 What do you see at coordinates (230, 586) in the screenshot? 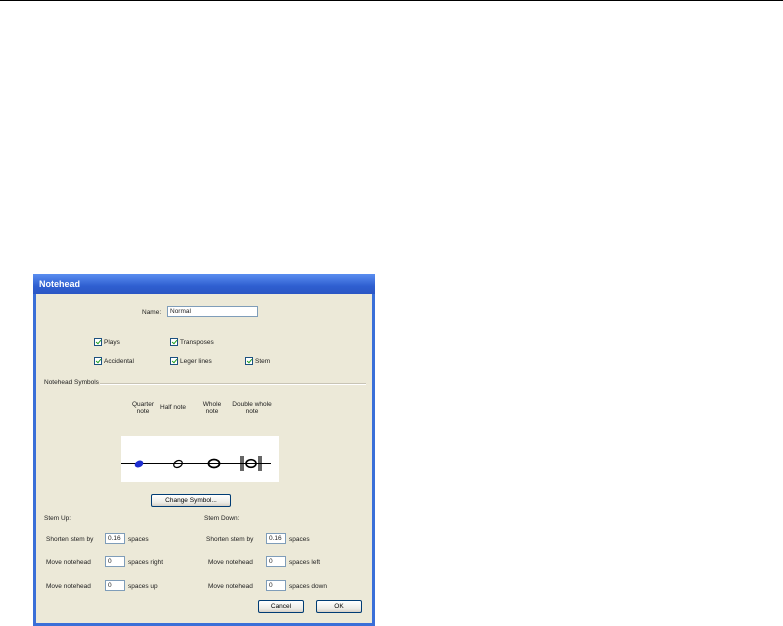
I see `stem-down-move2-label: Move notehead` at bounding box center [230, 586].